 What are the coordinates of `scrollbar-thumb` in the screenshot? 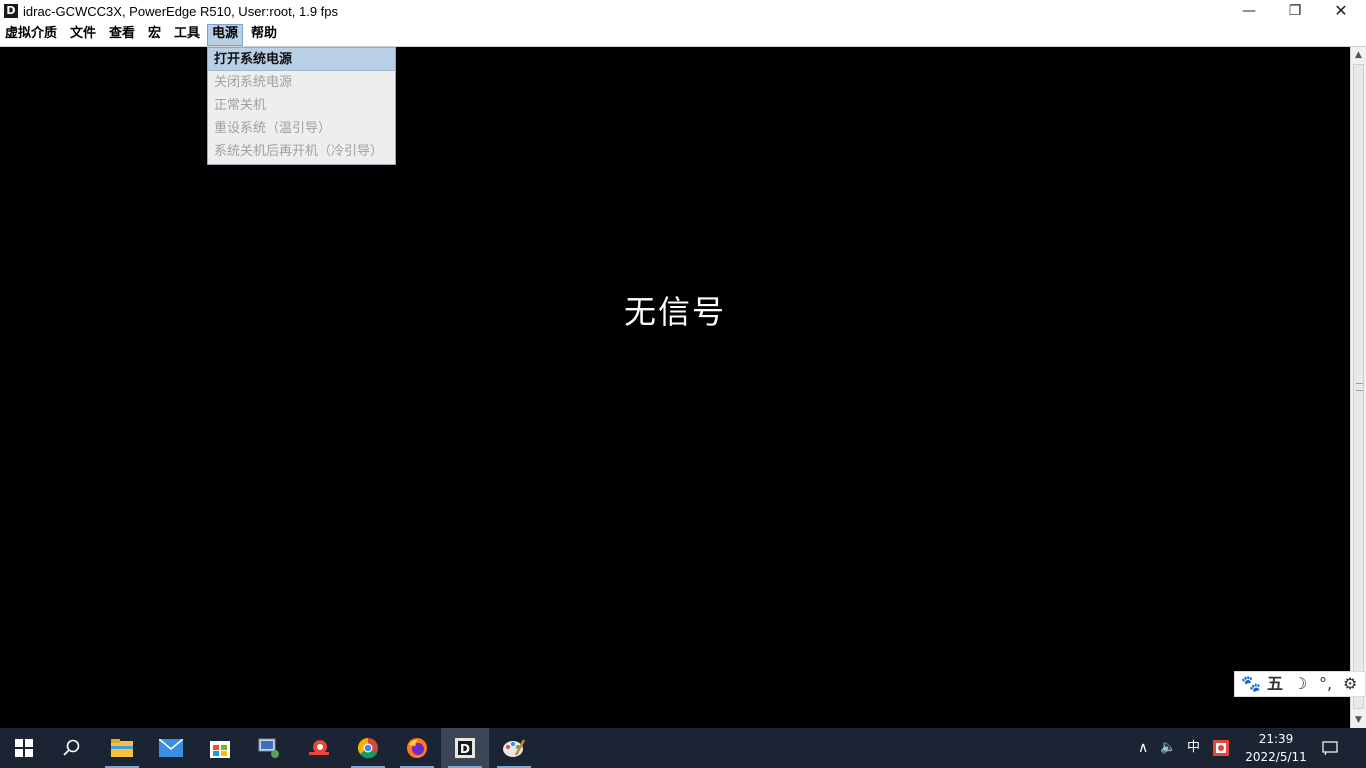 It's located at (1358, 386).